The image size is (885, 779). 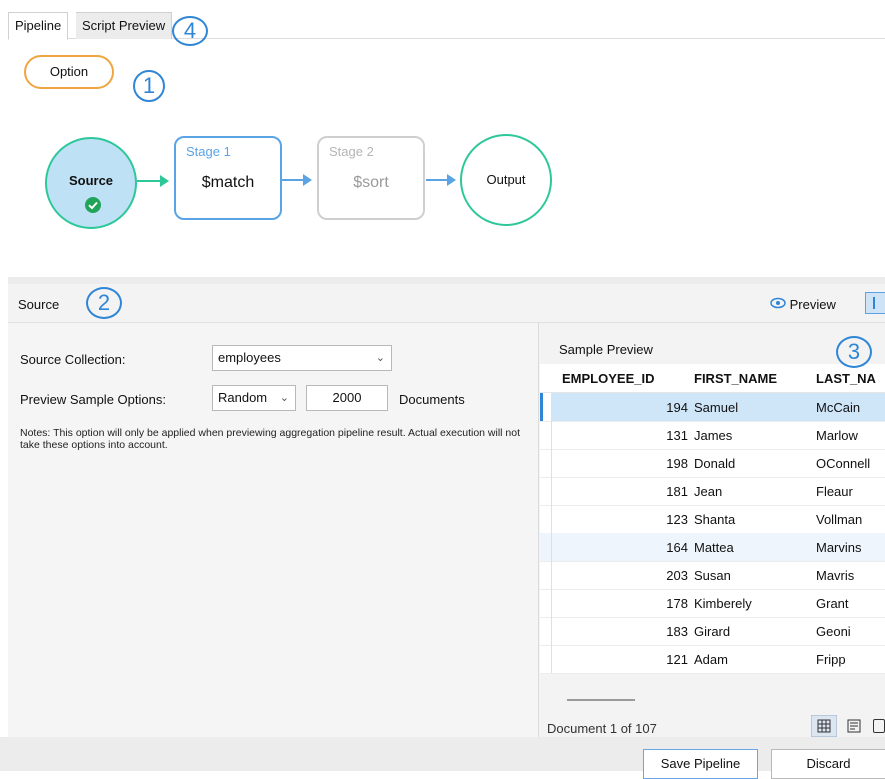 I want to click on document-count-status: Document 1 of 107, so click(x=602, y=728).